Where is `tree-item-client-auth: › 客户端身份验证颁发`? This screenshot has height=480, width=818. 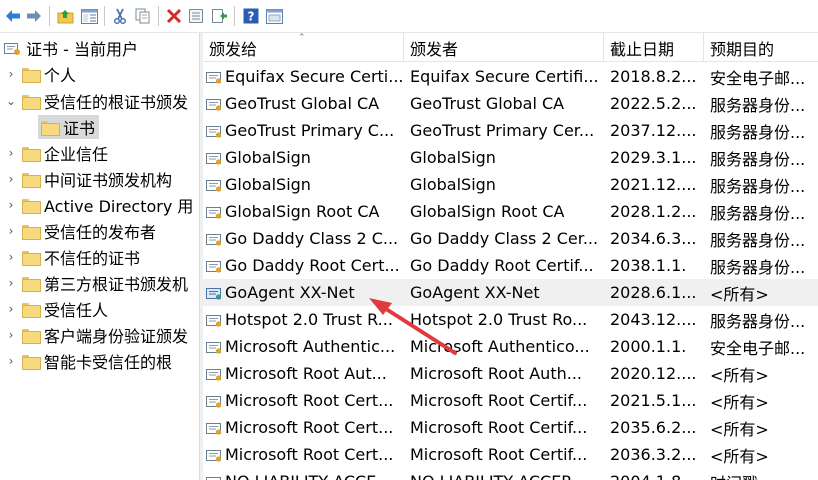
tree-item-client-auth: › 客户端身份验证颁发 is located at coordinates (96, 335).